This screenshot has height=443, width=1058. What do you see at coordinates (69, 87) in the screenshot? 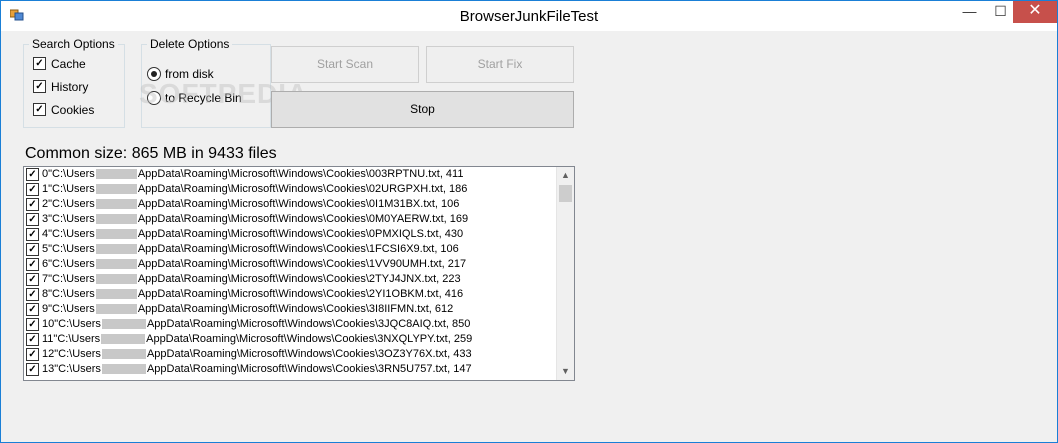
I see `history-label: History` at bounding box center [69, 87].